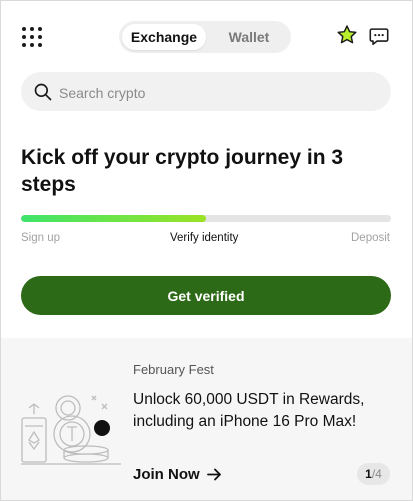 This screenshot has width=413, height=501. I want to click on step-sign-up: Sign up, so click(41, 238).